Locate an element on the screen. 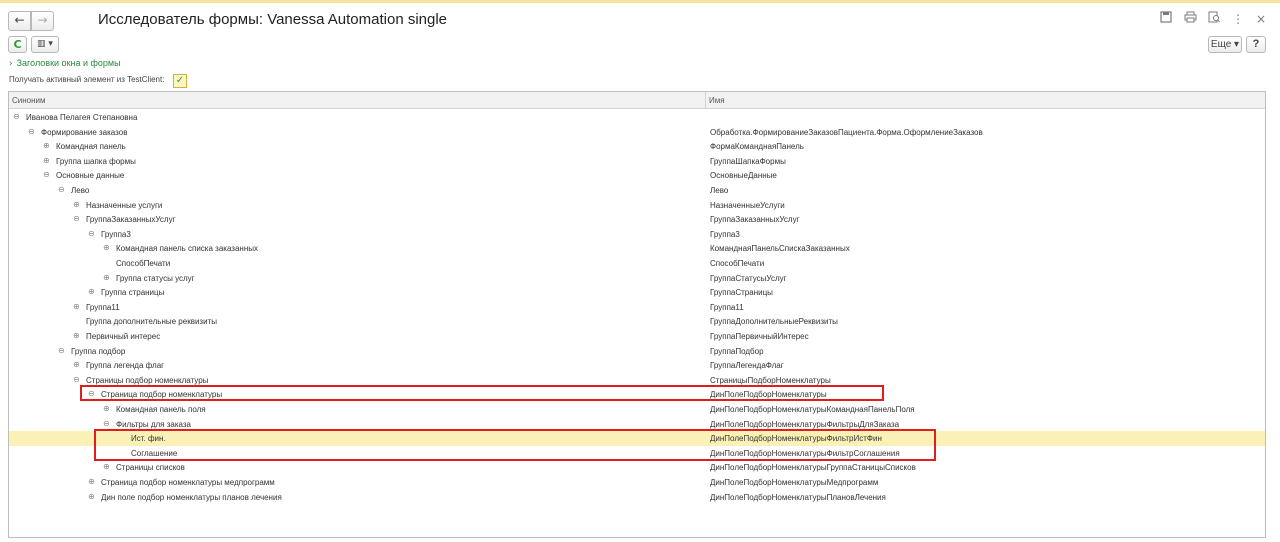  name-cell: ФормаКоманднаяПанель is located at coordinates (757, 147).